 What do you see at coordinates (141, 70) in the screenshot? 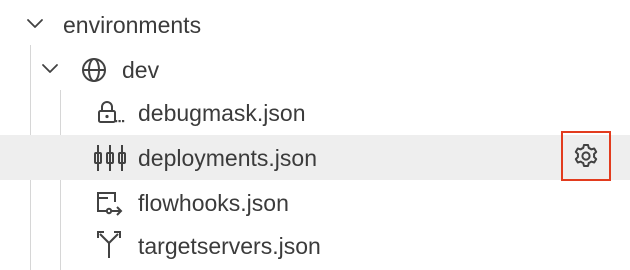
I see `tree-item-label: dev` at bounding box center [141, 70].